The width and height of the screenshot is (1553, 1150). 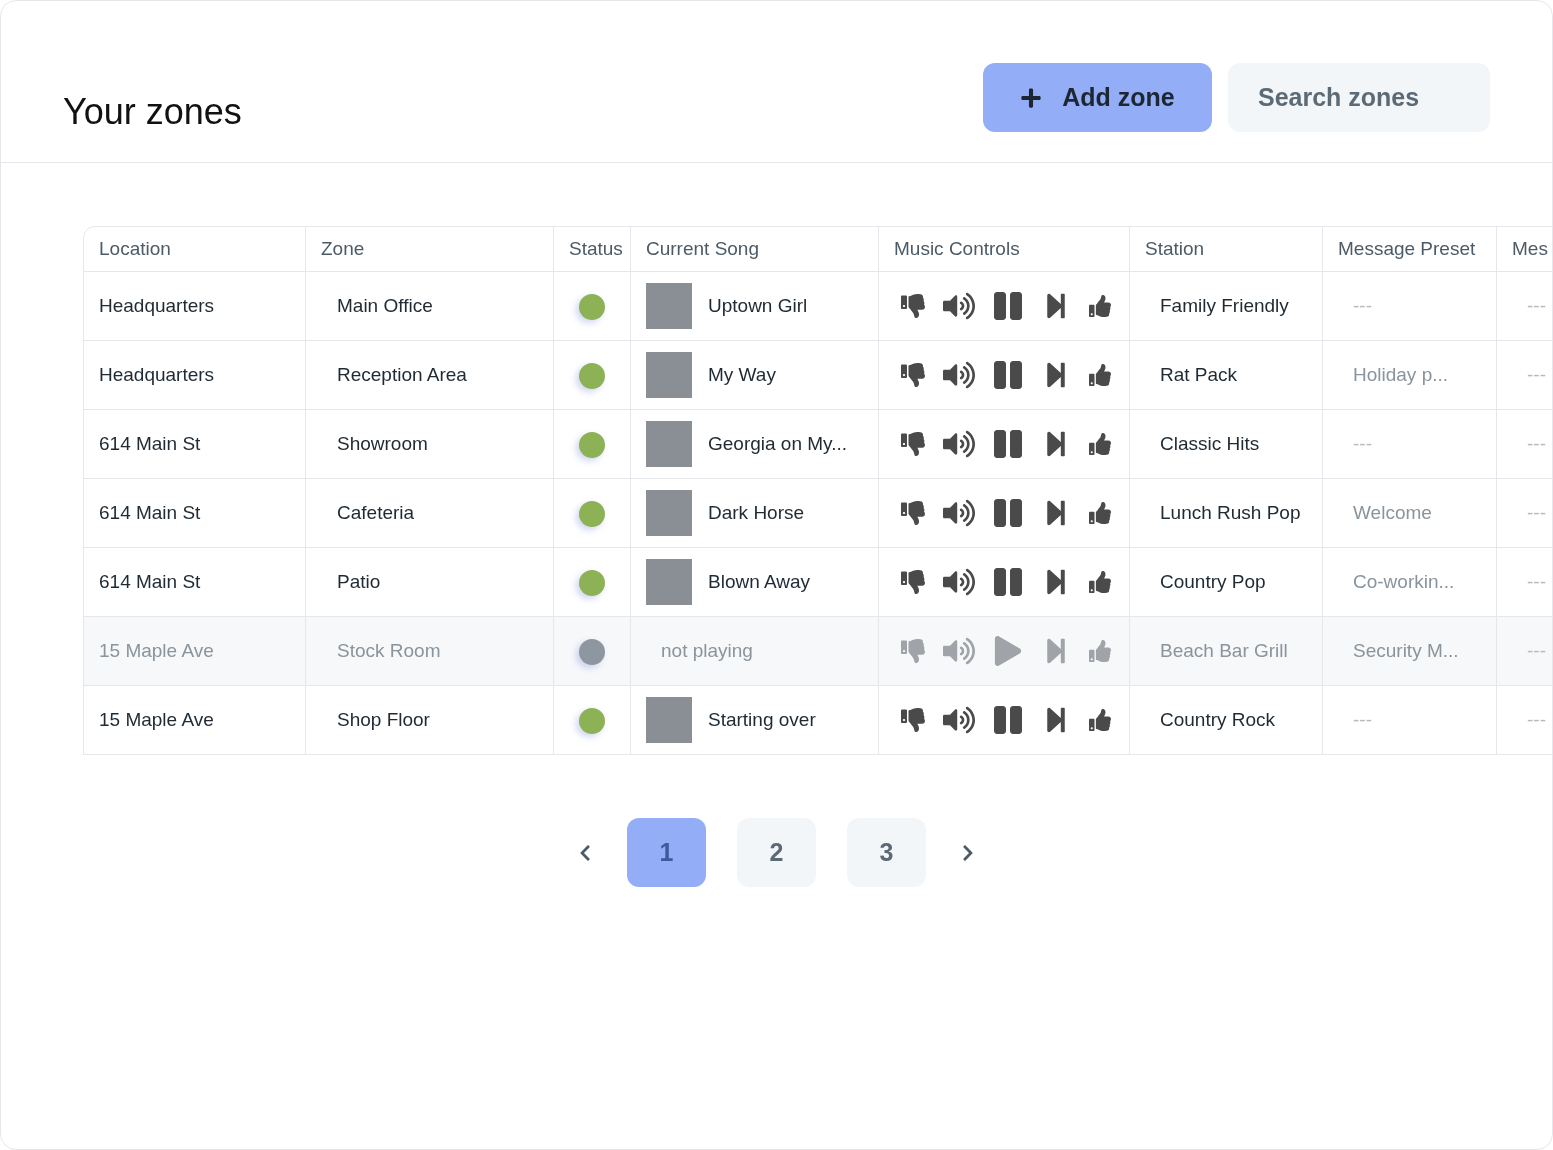 What do you see at coordinates (1004, 249) in the screenshot?
I see `column-header: Music Controls` at bounding box center [1004, 249].